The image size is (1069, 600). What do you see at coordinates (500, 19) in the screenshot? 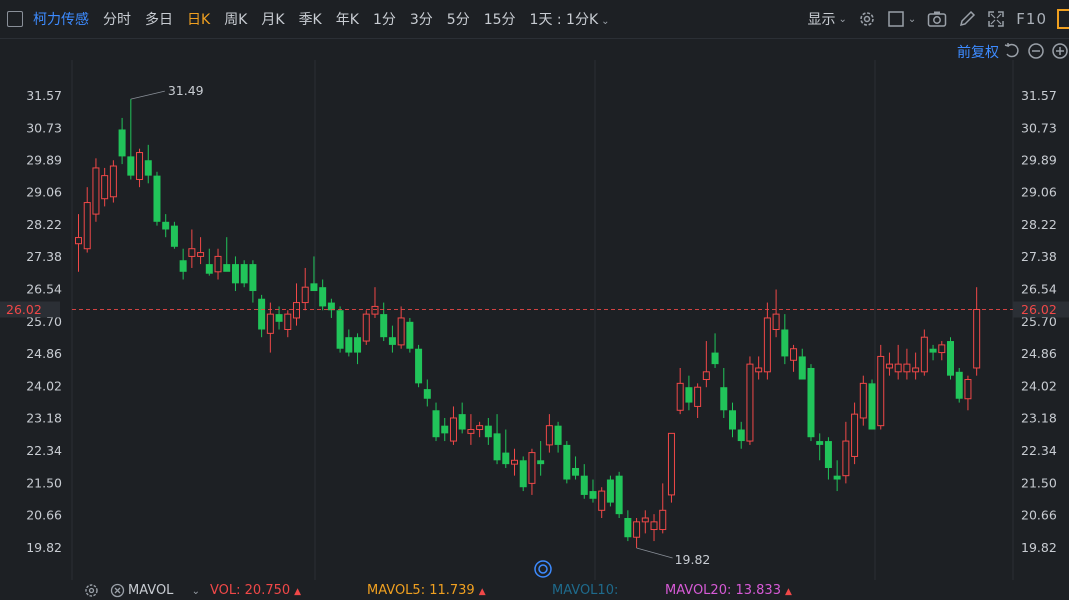
I see `tab-15min: 15分` at bounding box center [500, 19].